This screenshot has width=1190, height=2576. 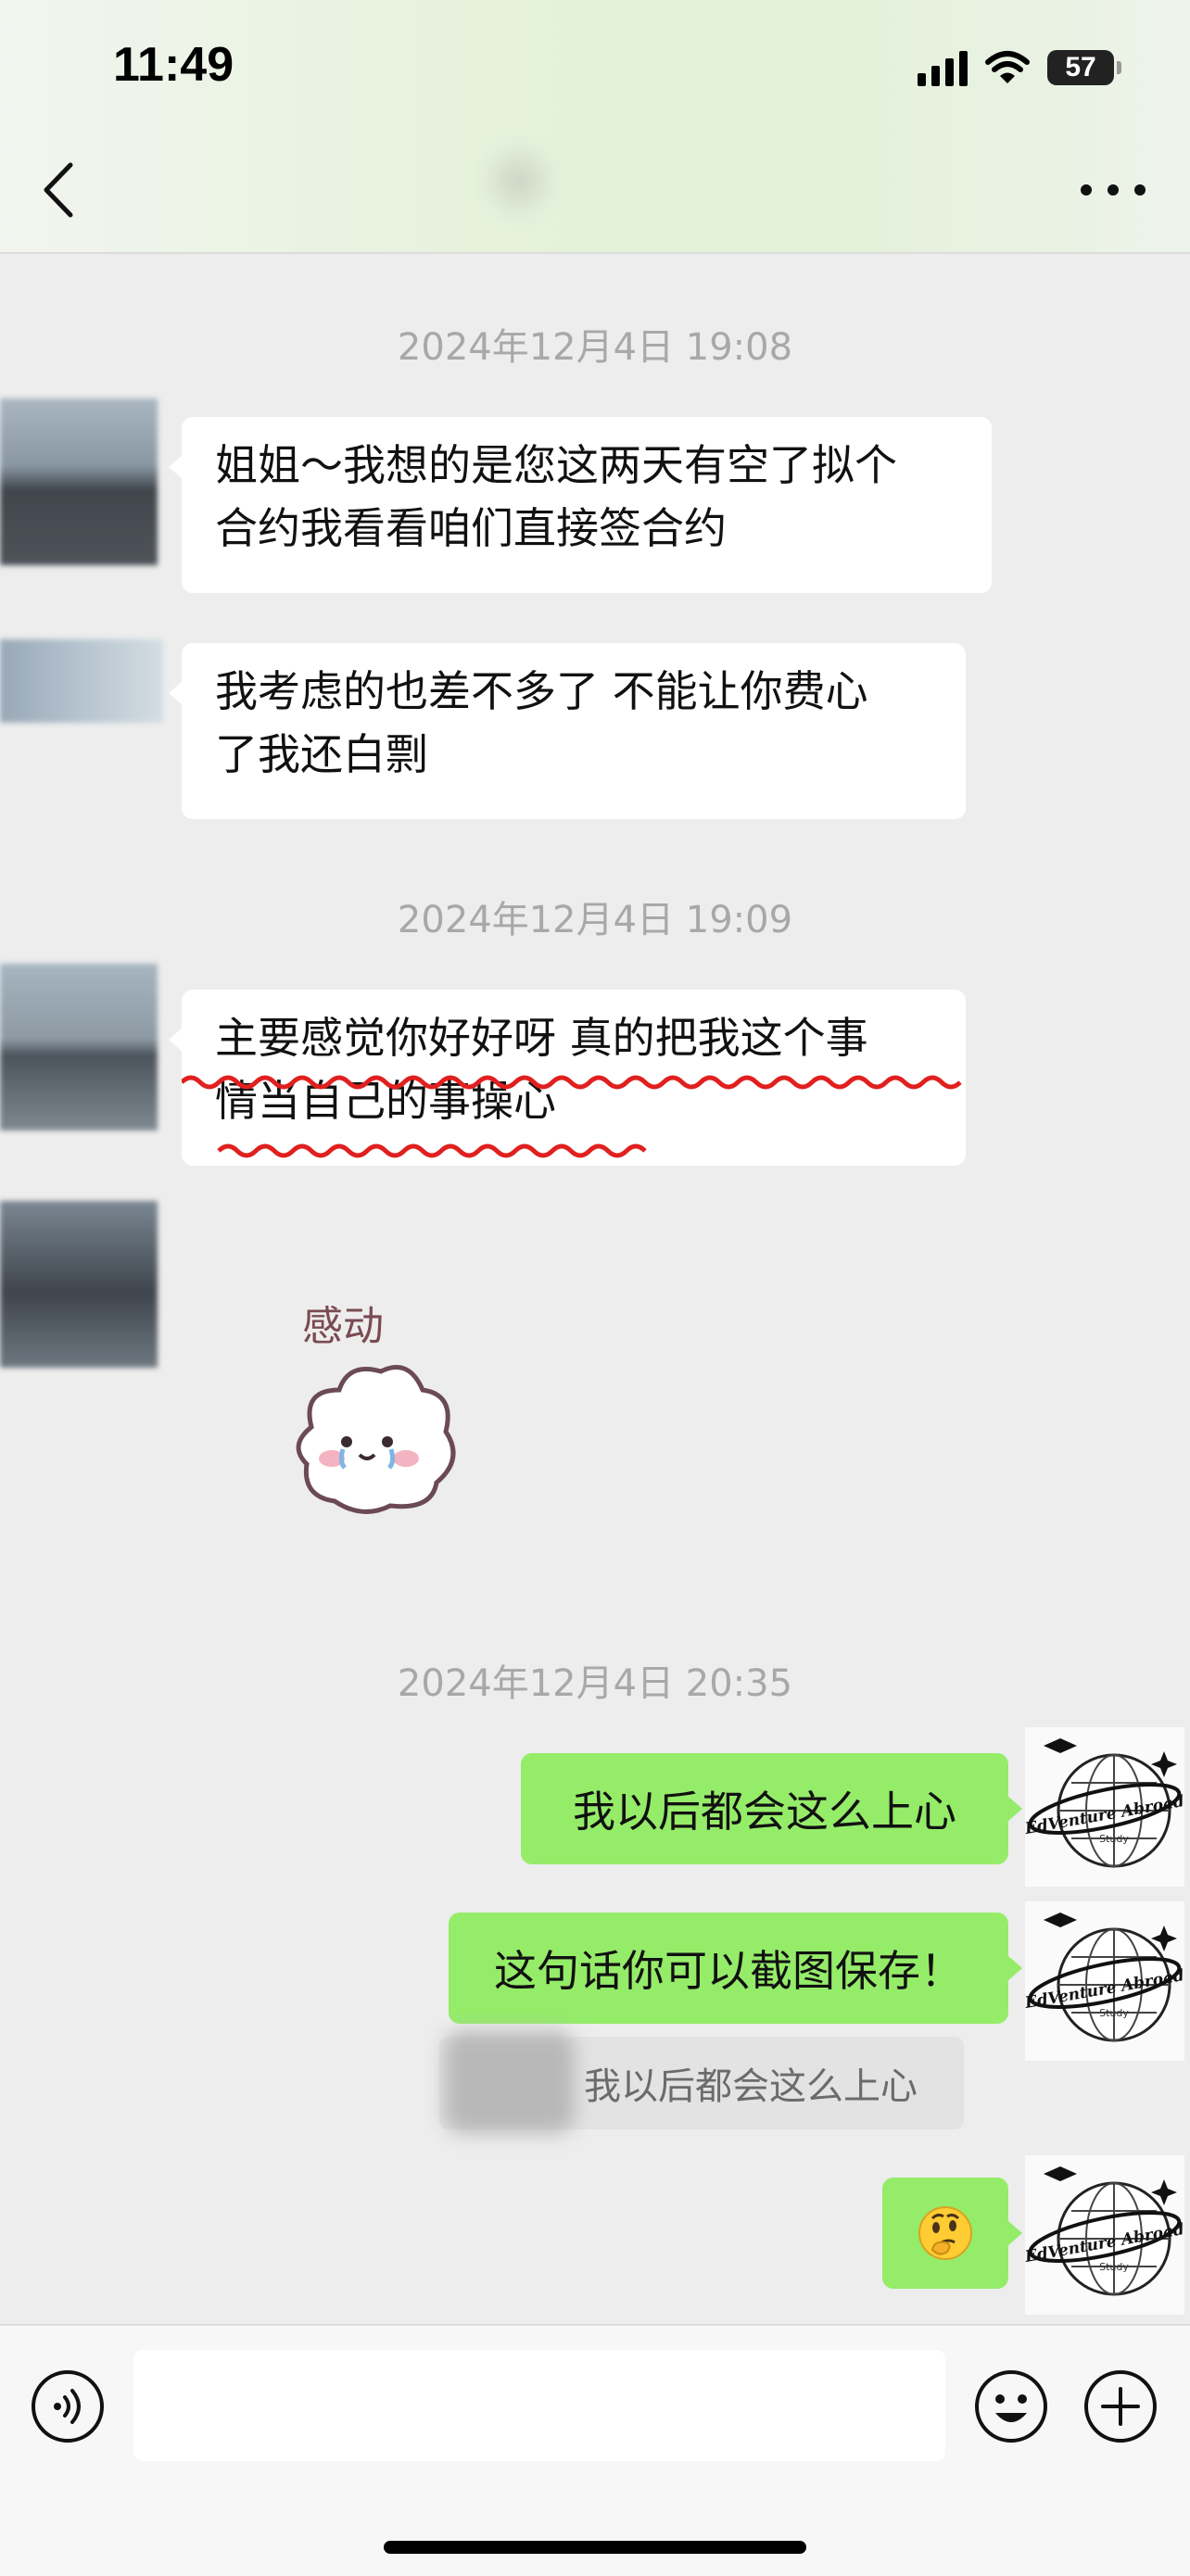 I want to click on message-bubble-sent: 我以后都会这么上心, so click(x=771, y=1808).